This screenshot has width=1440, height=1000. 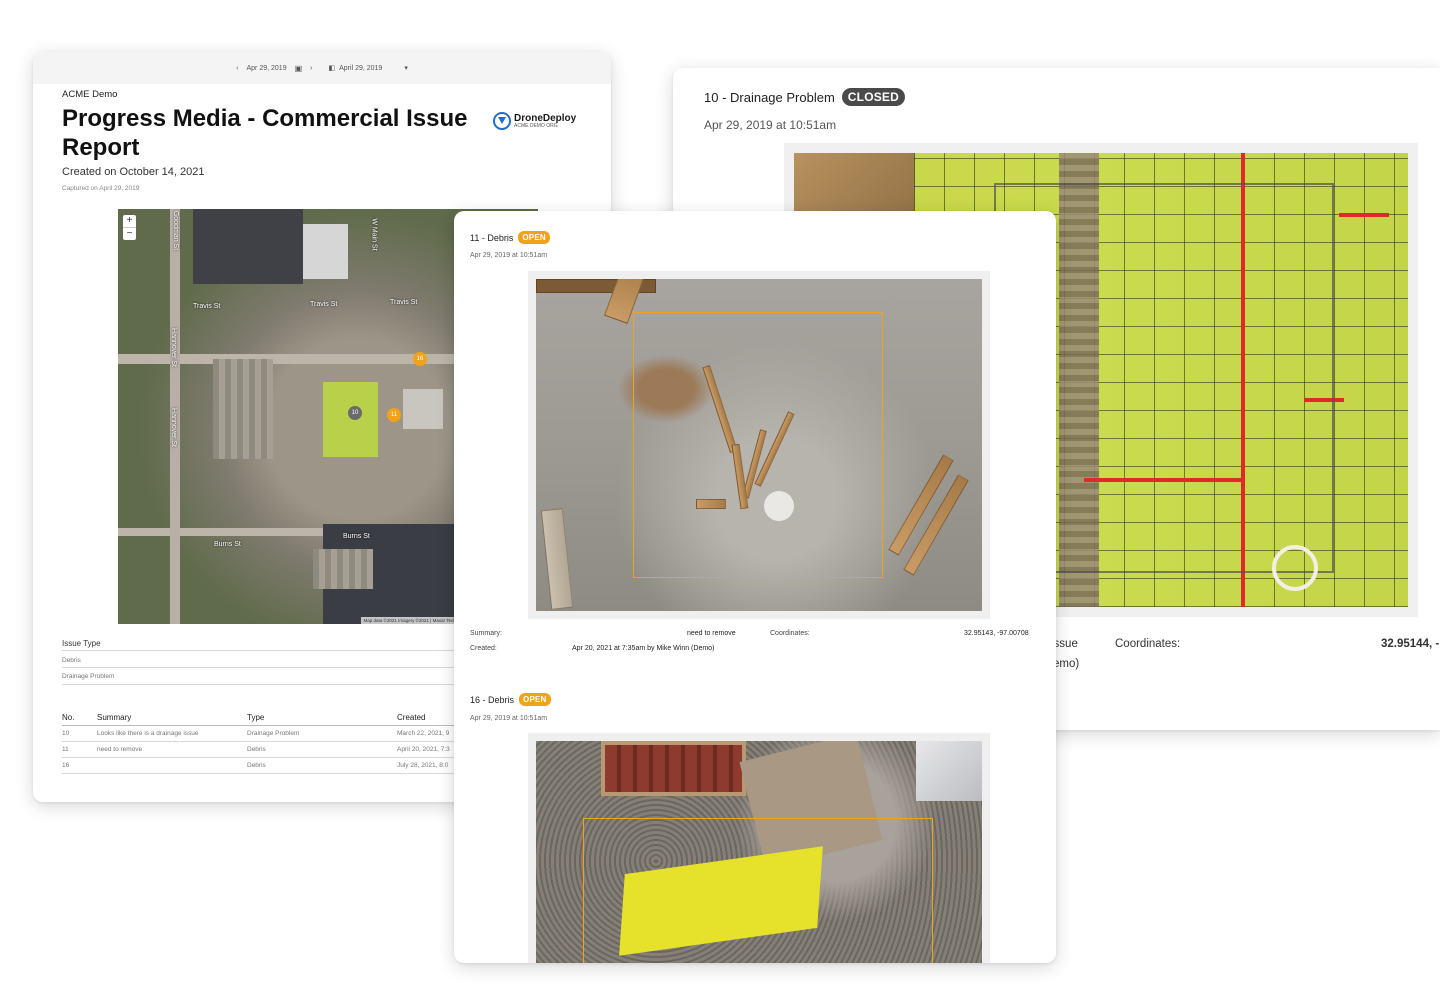 I want to click on table-cell-created: March 22, 2021, 9, so click(x=423, y=733).